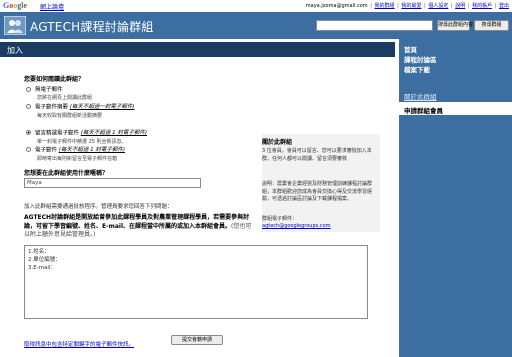 The height and width of the screenshot is (357, 512). What do you see at coordinates (15, 5) in the screenshot?
I see `google-logo: Google` at bounding box center [15, 5].